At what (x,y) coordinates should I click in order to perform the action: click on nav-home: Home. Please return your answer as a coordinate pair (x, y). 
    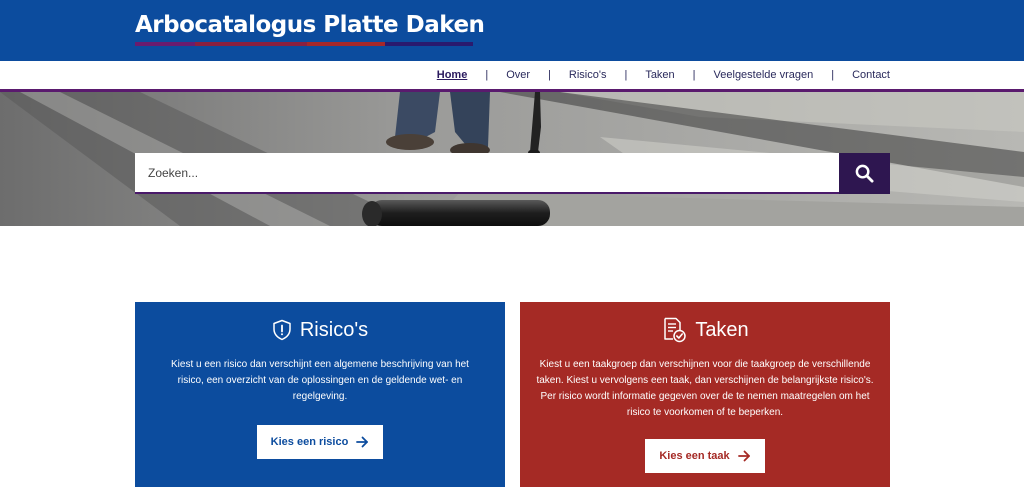
    Looking at the image, I should click on (452, 75).